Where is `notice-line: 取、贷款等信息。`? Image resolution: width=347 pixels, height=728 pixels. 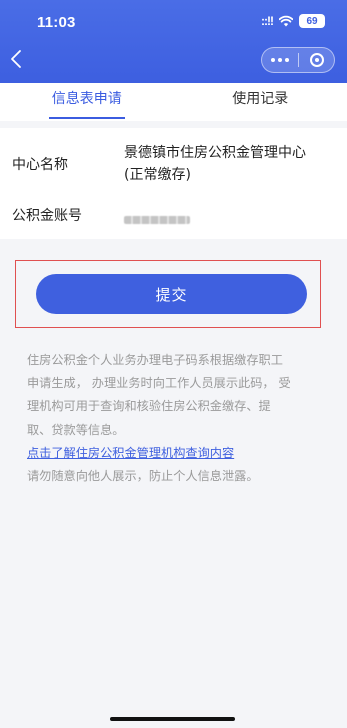
notice-line: 取、贷款等信息。 is located at coordinates (76, 429).